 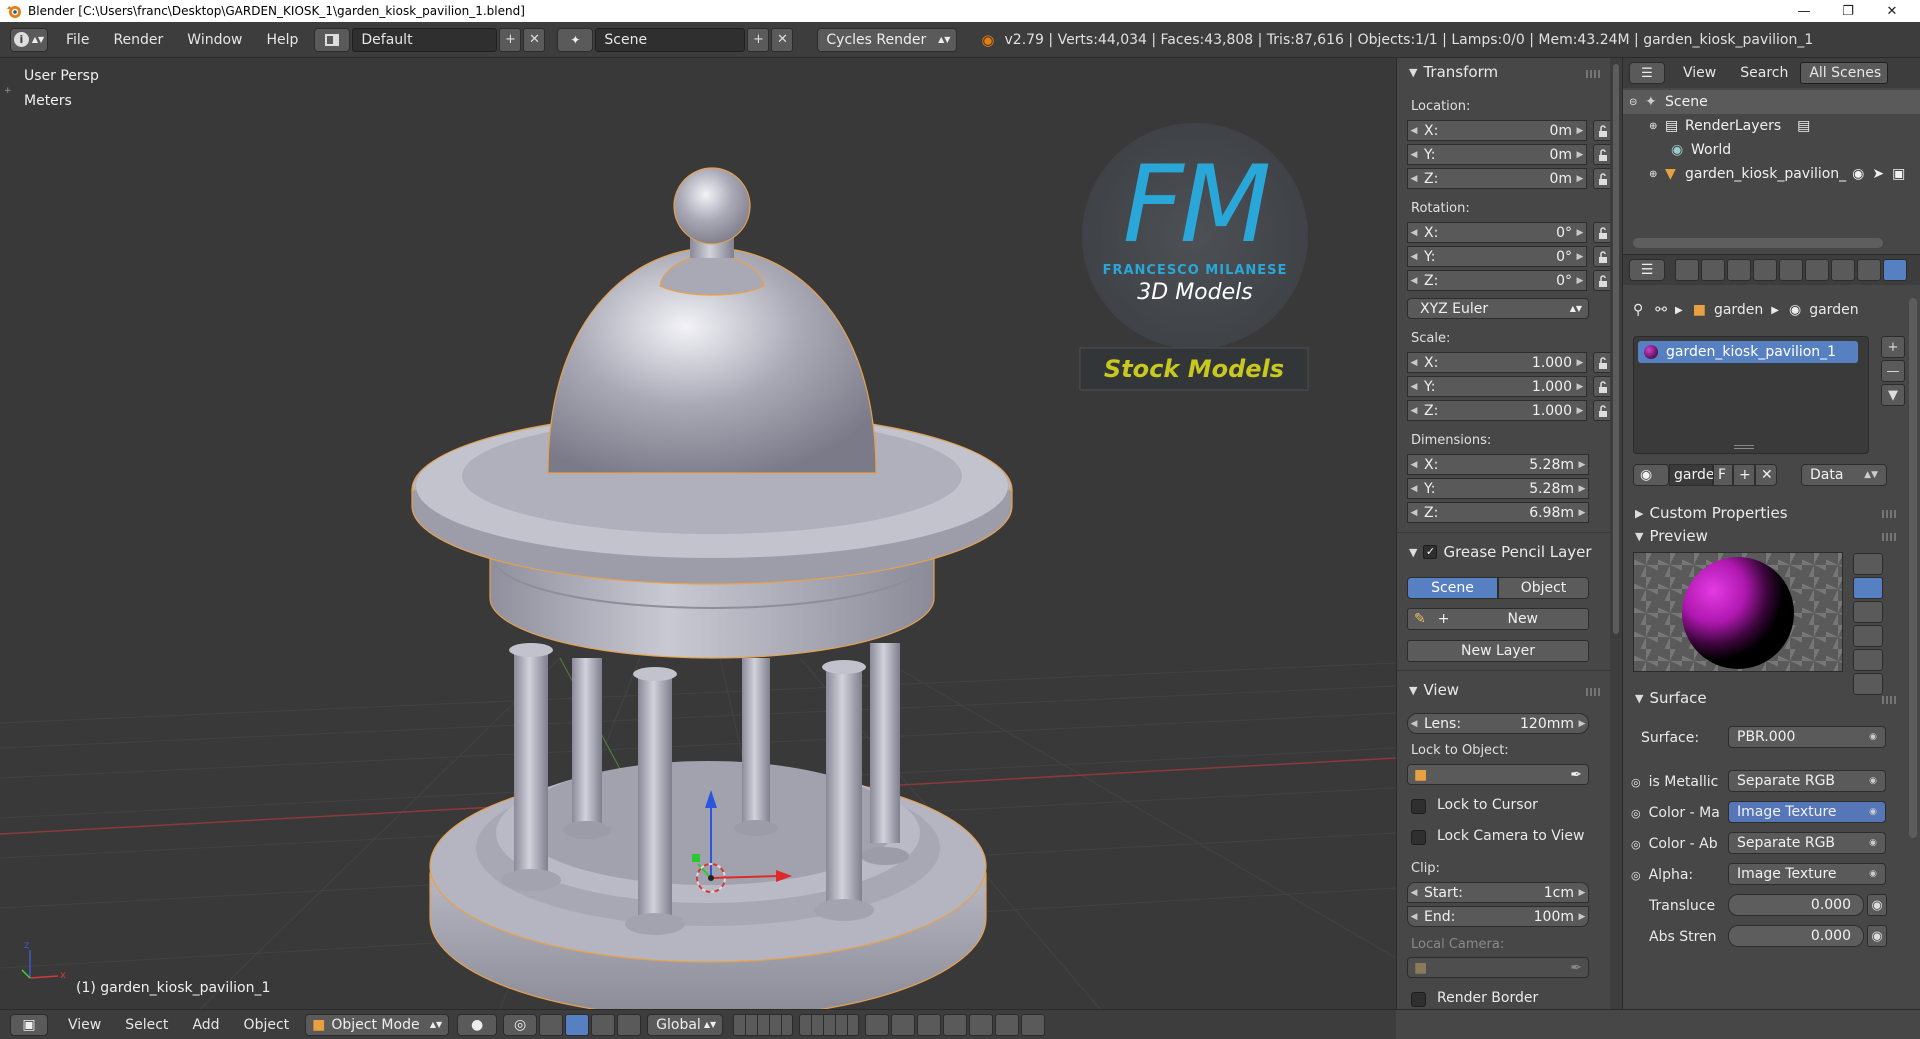 I want to click on layout-name-field: Default, so click(x=425, y=39).